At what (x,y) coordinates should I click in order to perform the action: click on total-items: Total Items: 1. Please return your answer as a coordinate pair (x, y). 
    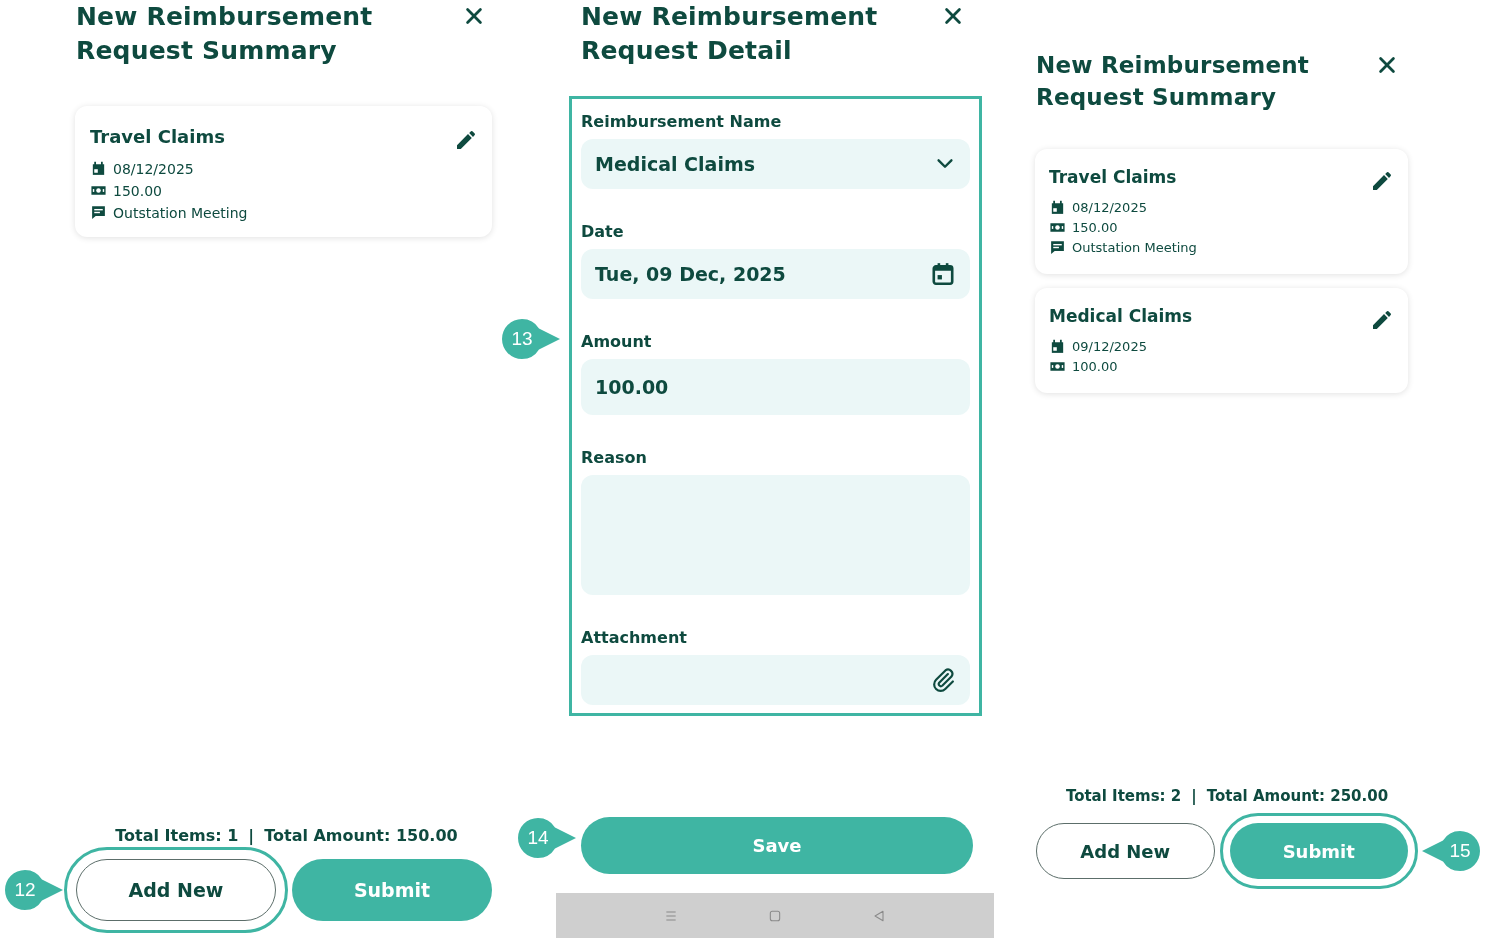
    Looking at the image, I should click on (177, 835).